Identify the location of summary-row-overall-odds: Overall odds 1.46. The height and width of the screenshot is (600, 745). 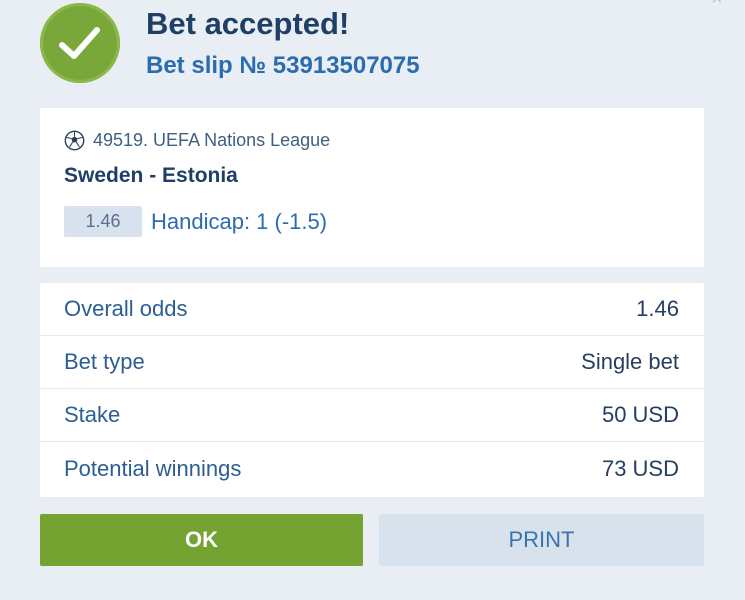
(372, 309).